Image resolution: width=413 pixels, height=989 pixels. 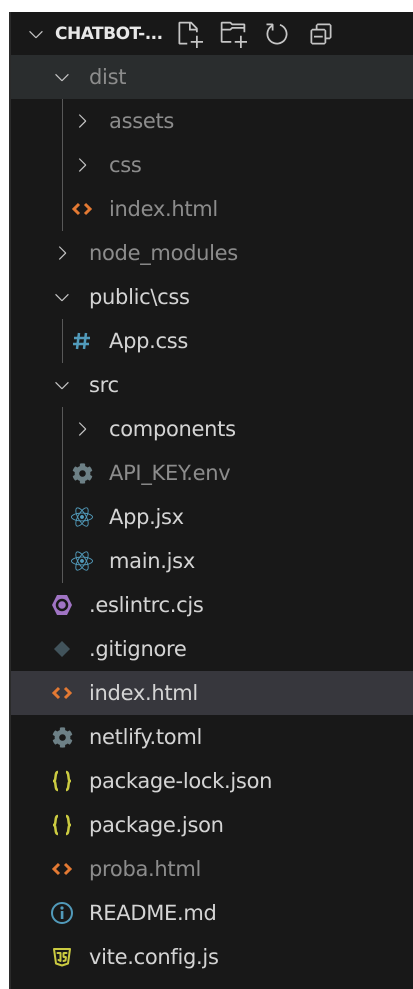 I want to click on file-item: App.jsx, so click(x=212, y=517).